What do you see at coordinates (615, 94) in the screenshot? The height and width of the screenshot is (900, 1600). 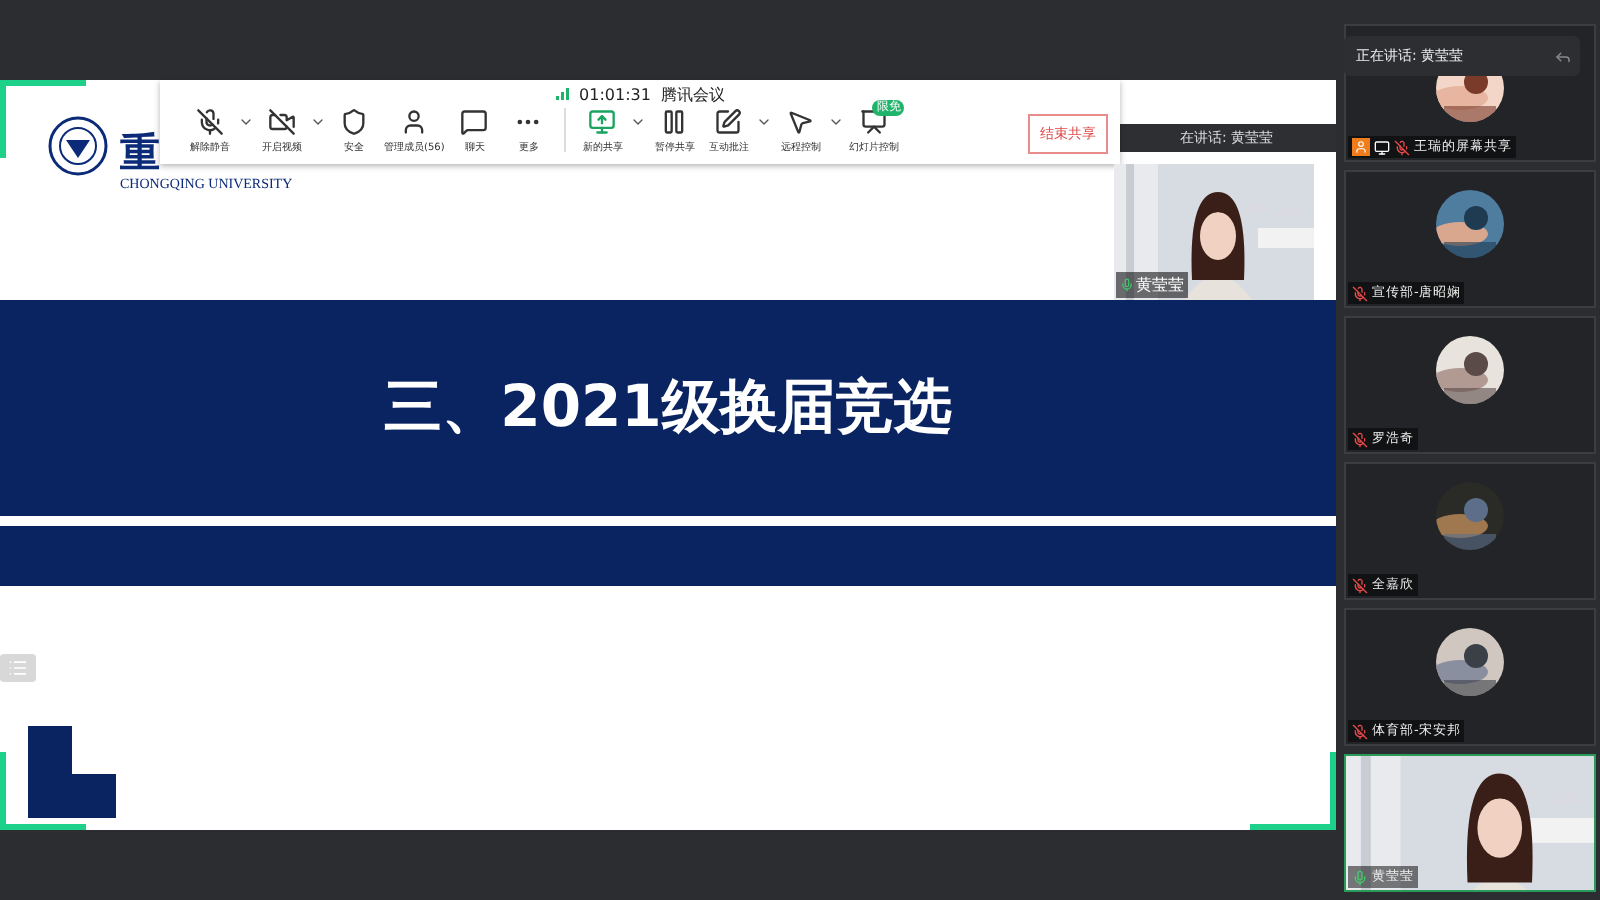 I see `meeting-timer: 01:01:31` at bounding box center [615, 94].